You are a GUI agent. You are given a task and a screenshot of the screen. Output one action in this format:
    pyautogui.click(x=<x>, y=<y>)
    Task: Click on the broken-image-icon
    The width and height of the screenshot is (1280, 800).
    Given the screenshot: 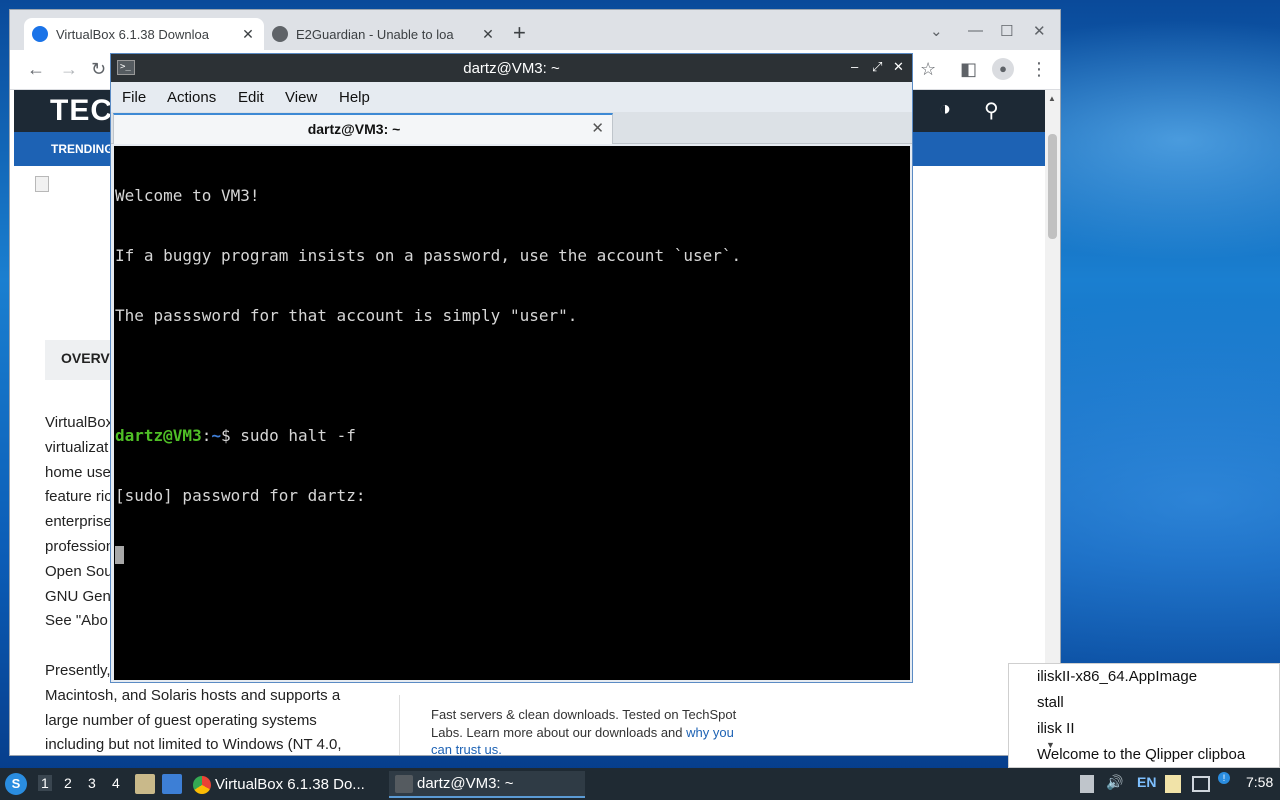 What is the action you would take?
    pyautogui.click(x=42, y=184)
    